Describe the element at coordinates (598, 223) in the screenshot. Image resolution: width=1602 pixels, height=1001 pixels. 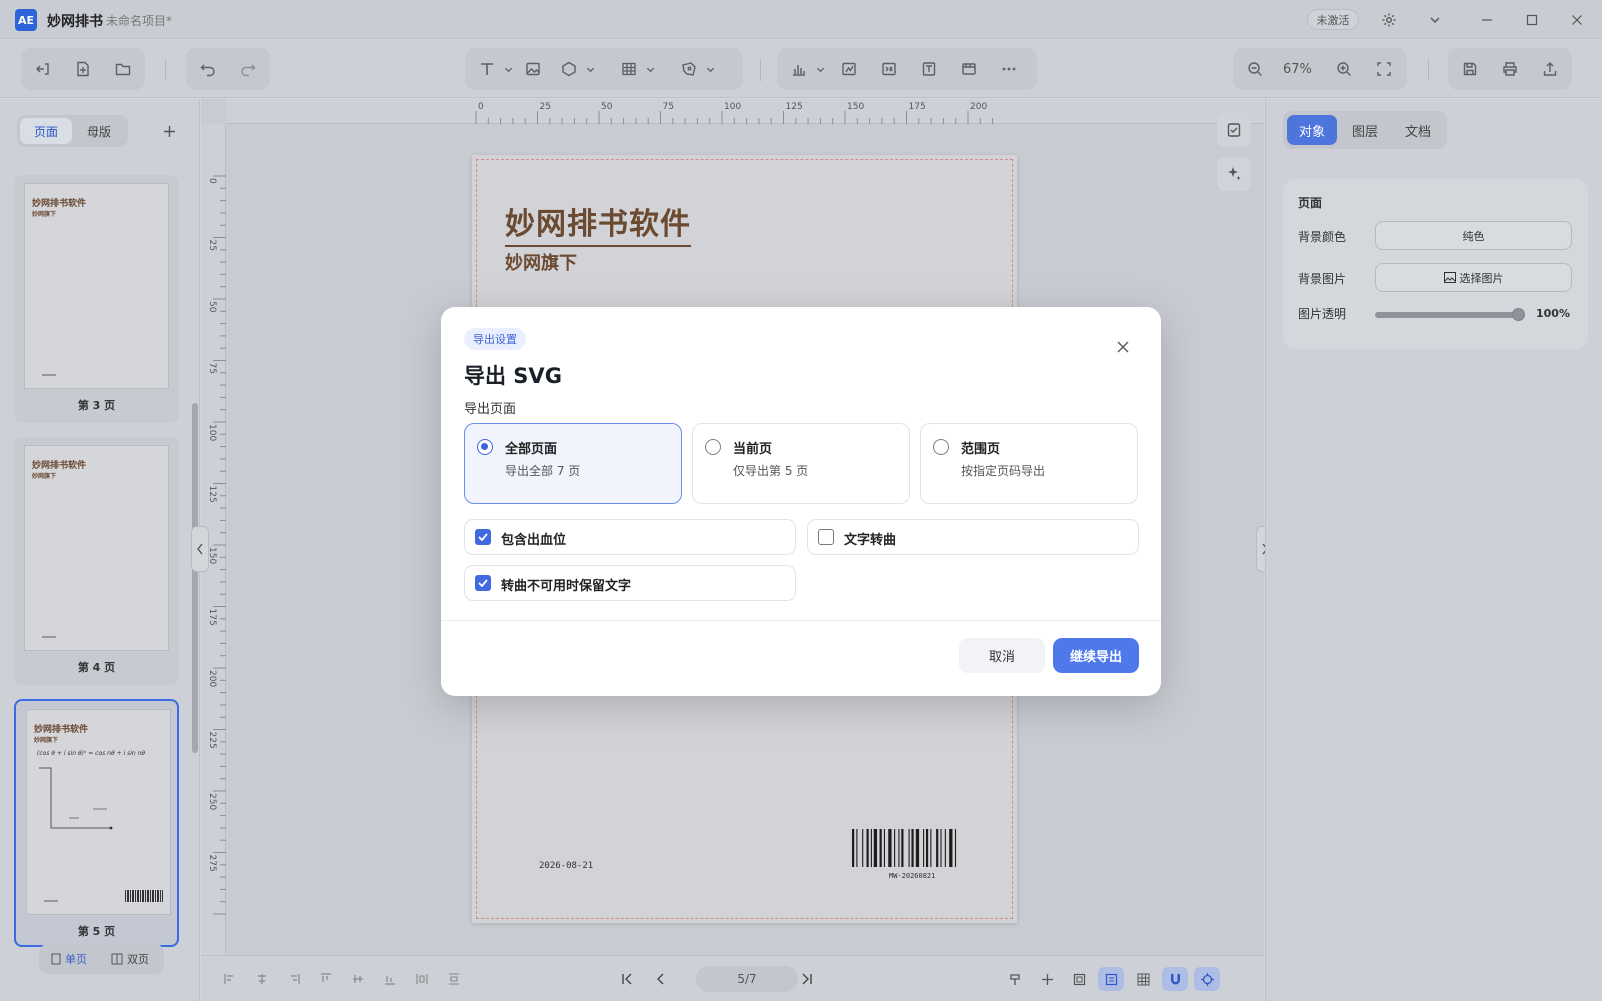
I see `page-title: 妙网排书软件` at that location.